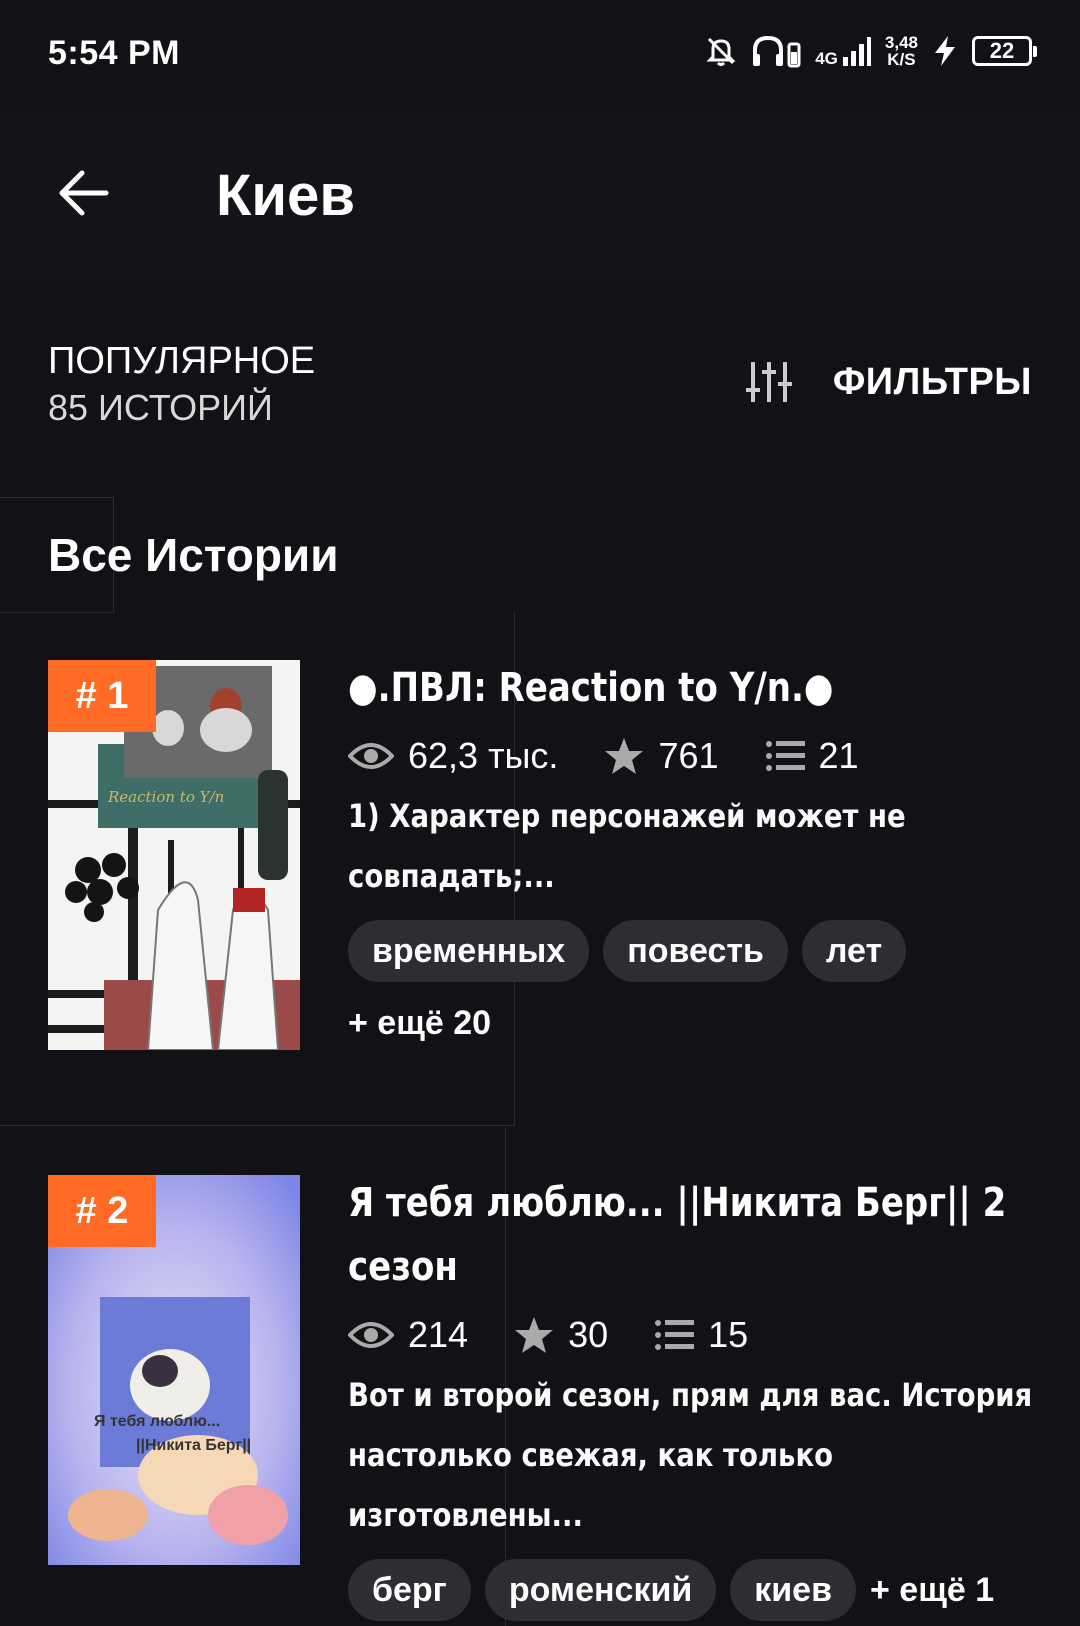  Describe the element at coordinates (469, 951) in the screenshot. I see `tag-chip: временных` at that location.